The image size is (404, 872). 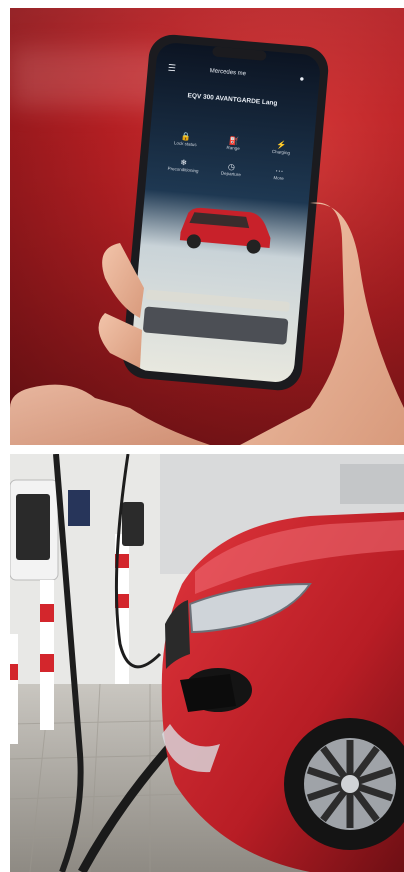 What do you see at coordinates (302, 78) in the screenshot?
I see `profile-icon: ●` at bounding box center [302, 78].